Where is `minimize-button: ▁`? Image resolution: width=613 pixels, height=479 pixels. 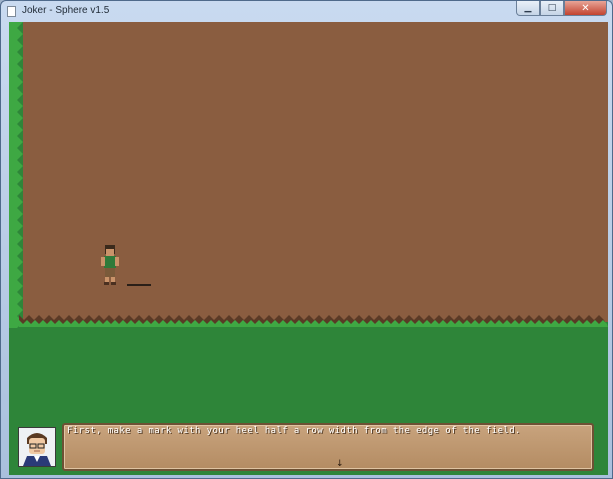
minimize-button: ▁ is located at coordinates (528, 8).